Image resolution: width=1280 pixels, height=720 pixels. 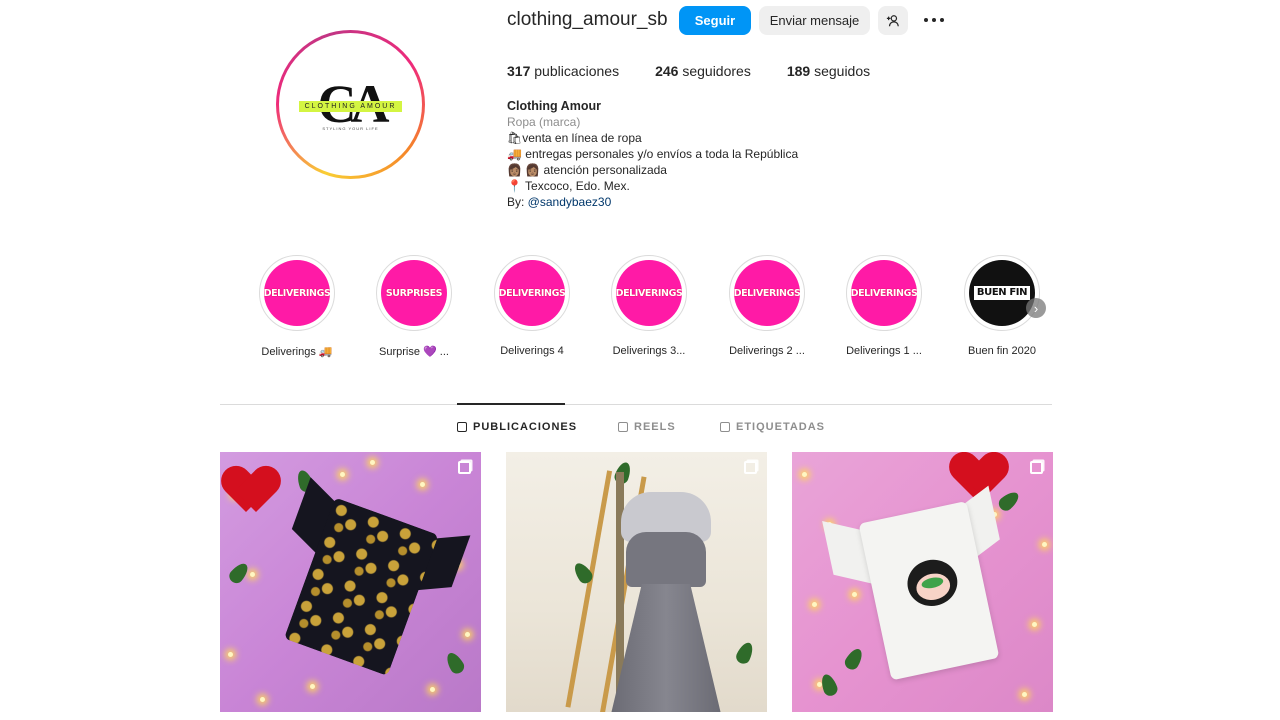 What do you see at coordinates (703, 71) in the screenshot?
I see `followers-stat: 246 seguidores` at bounding box center [703, 71].